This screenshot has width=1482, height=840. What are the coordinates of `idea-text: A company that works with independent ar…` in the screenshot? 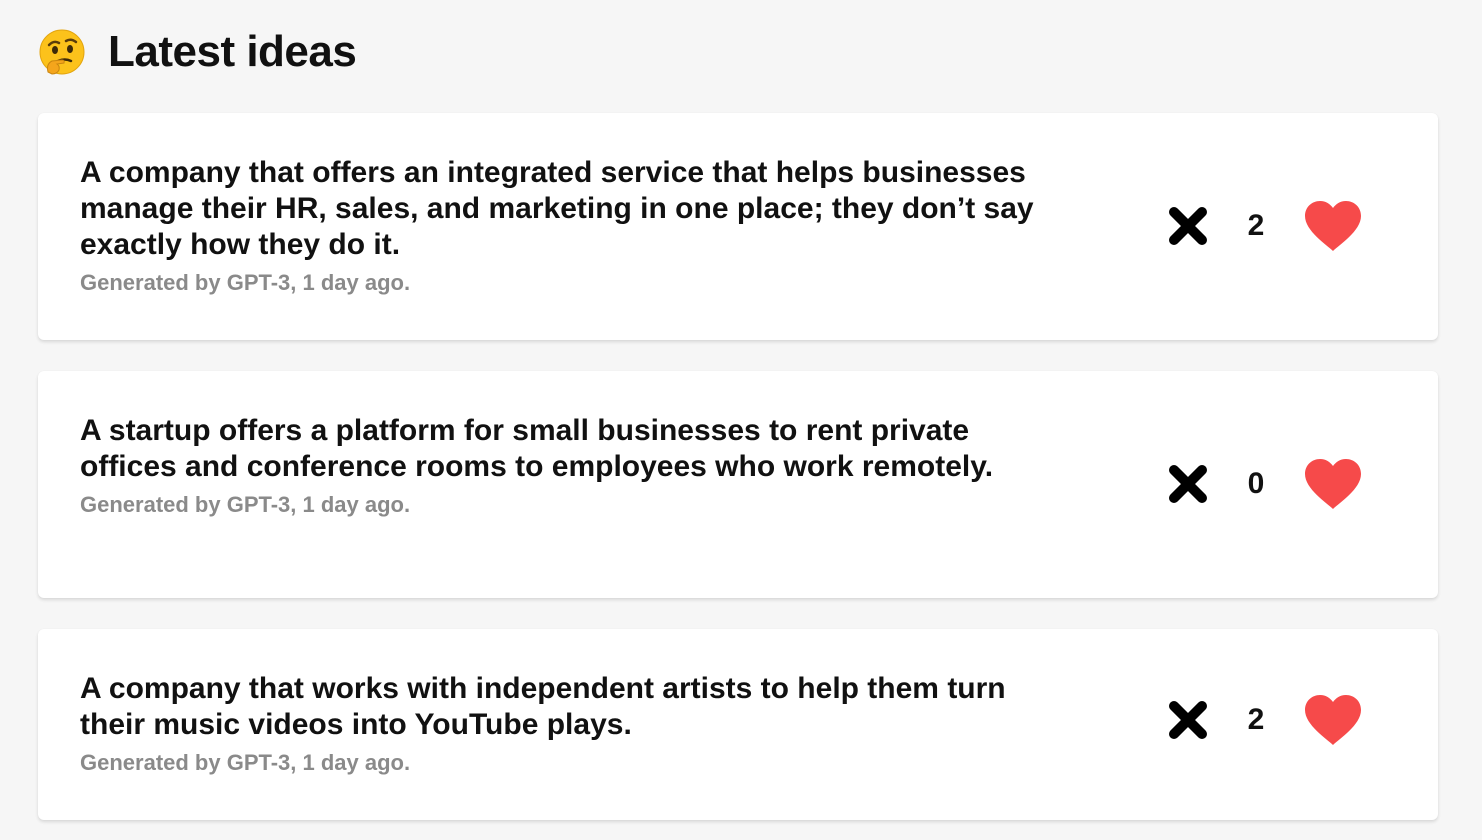 It's located at (543, 706).